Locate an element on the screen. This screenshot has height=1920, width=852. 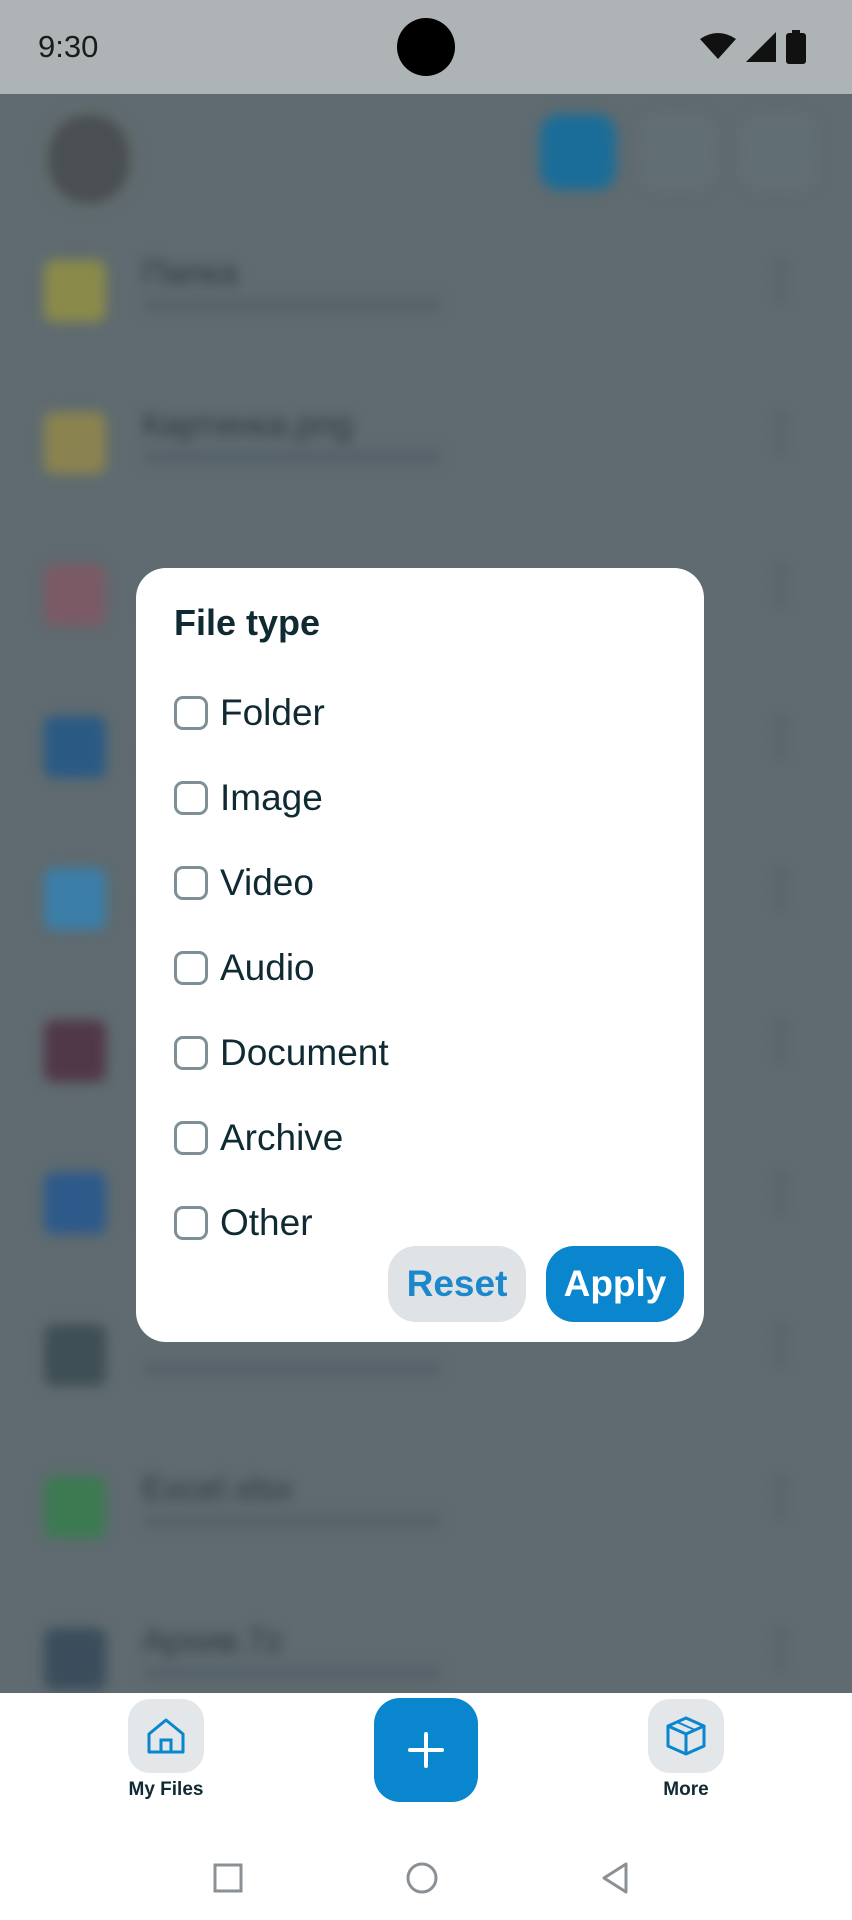
file-list-row: Картинка.png is located at coordinates (426, 454).